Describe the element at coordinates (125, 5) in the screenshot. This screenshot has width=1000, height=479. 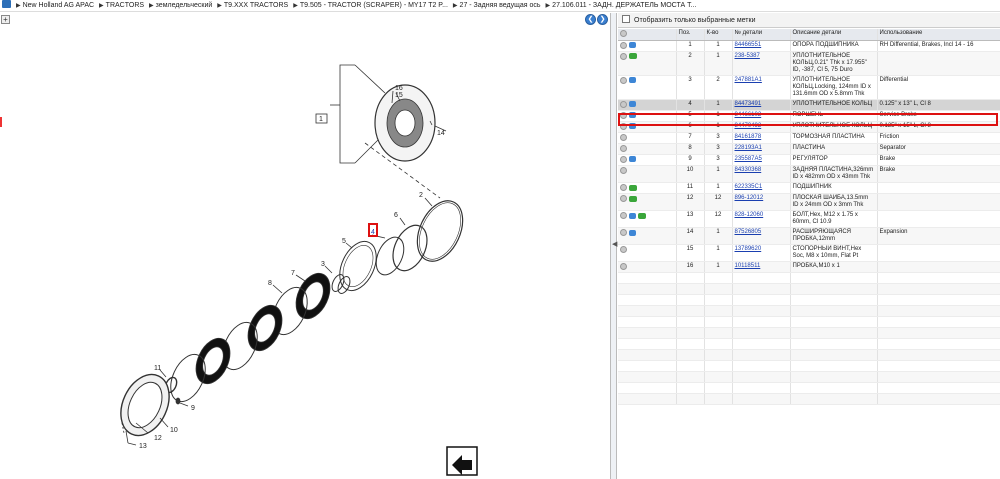
I see `breadcrumb-item: TRACTORS` at that location.